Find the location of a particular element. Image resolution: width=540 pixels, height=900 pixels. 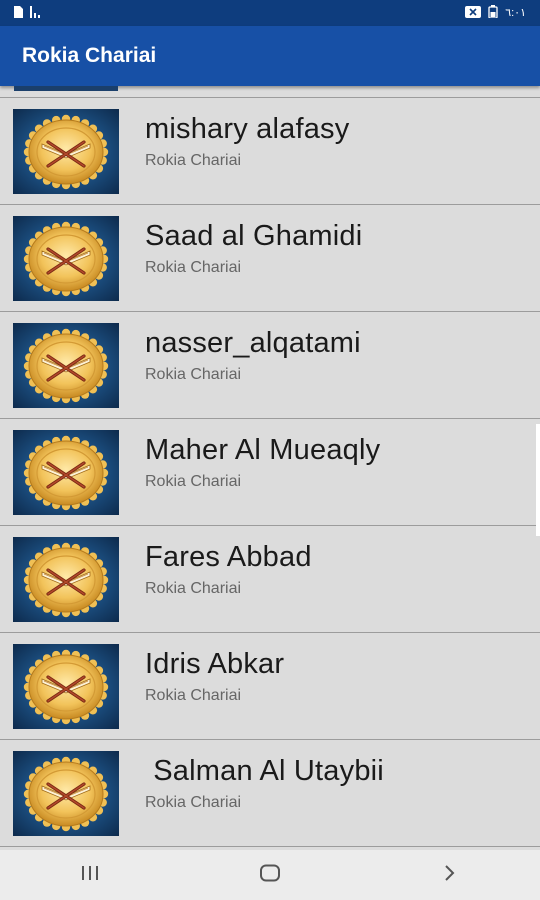

status-bar: ٦:٠١ is located at coordinates (270, 13).